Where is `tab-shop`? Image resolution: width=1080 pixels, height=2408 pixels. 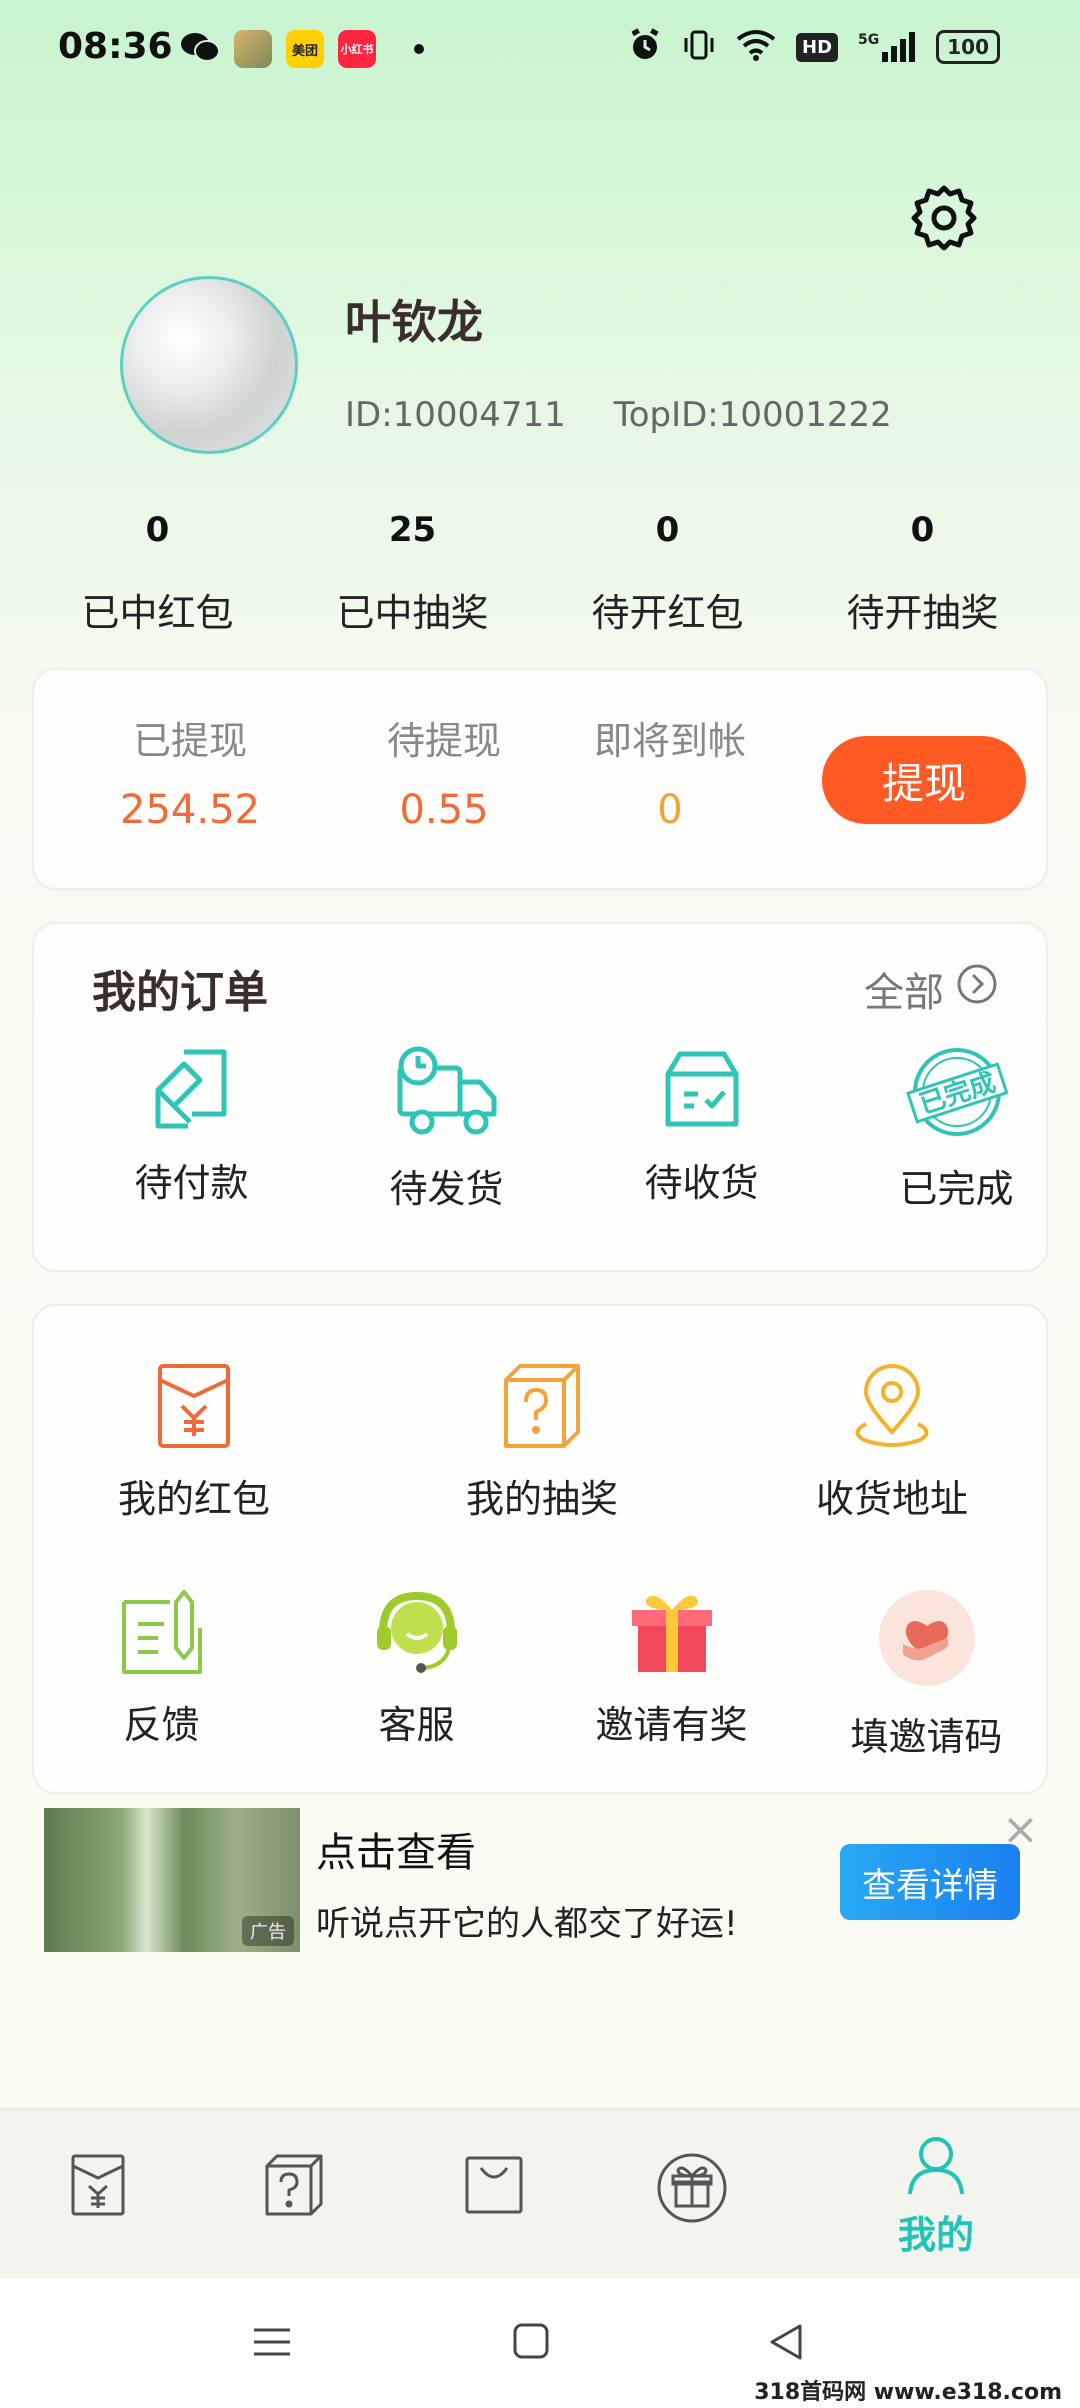 tab-shop is located at coordinates (494, 2187).